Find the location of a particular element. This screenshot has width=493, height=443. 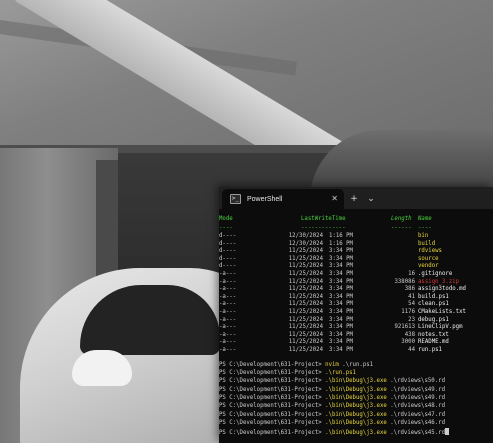

entry-length: 338086 is located at coordinates (404, 281).